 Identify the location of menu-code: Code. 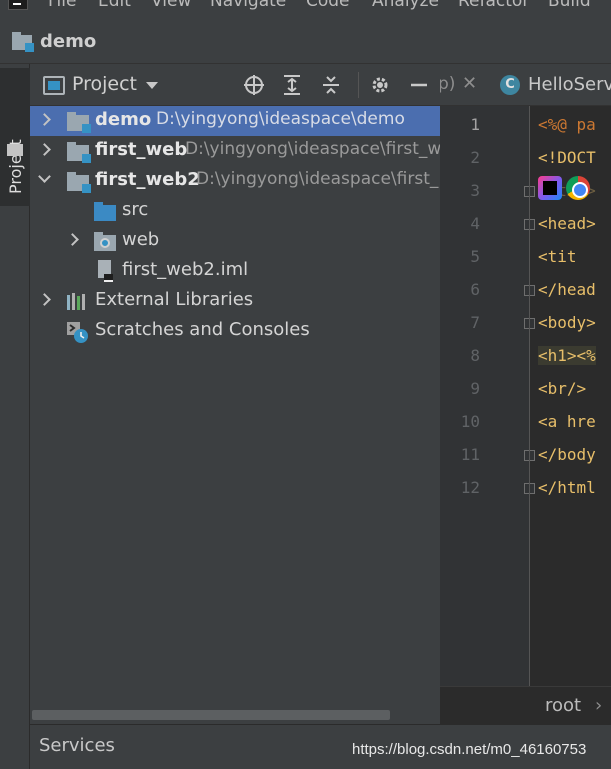
(328, 5).